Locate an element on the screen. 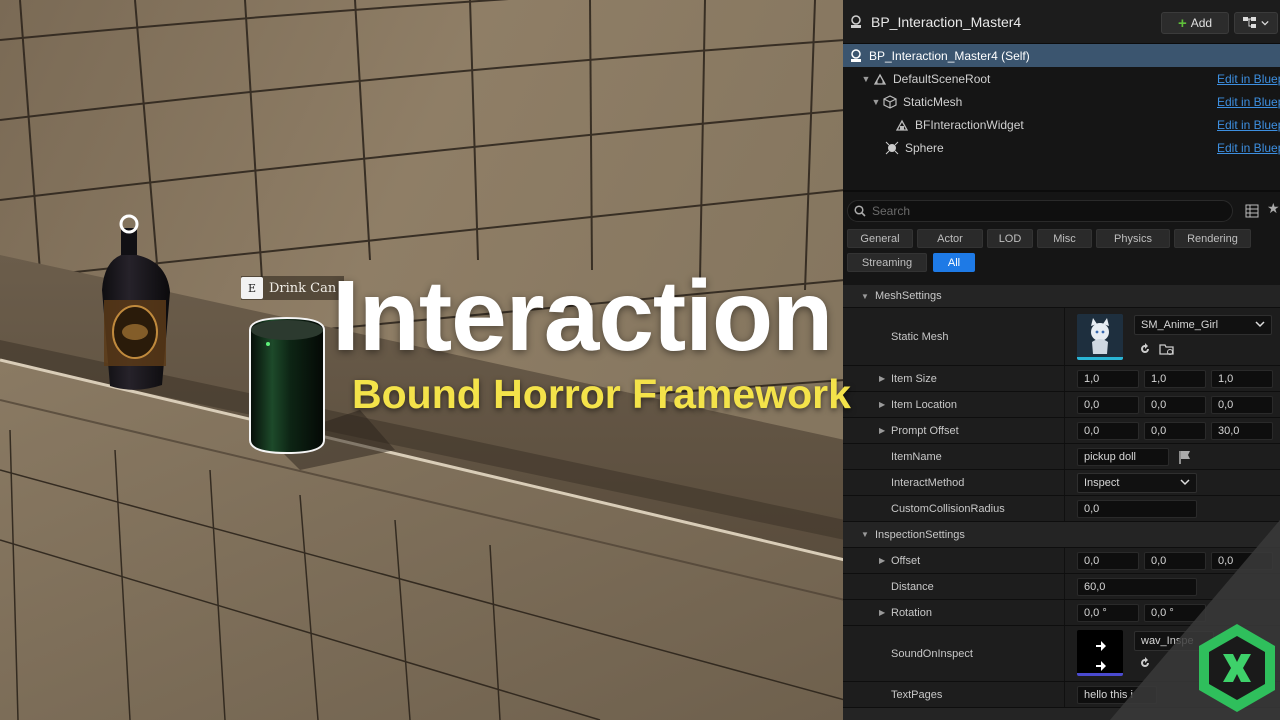 Image resolution: width=1280 pixels, height=720 pixels. mesh-thumbnail is located at coordinates (1100, 337).